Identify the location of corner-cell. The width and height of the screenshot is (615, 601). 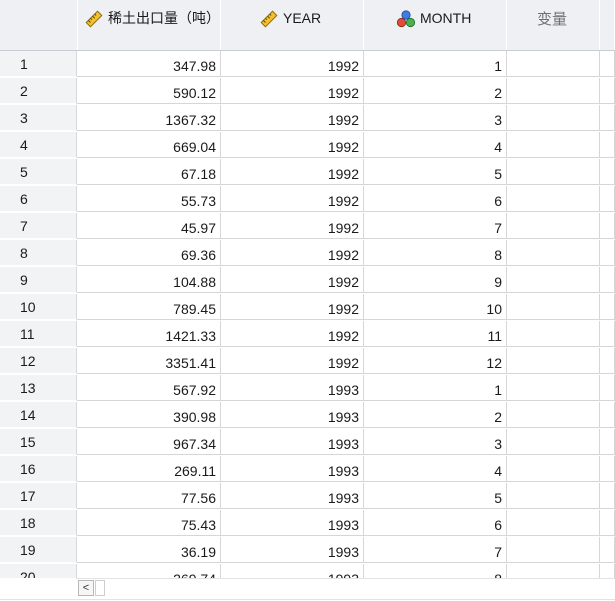
(39, 25).